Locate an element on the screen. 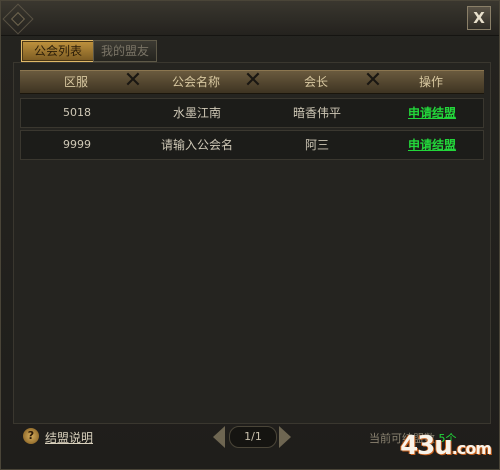 The image size is (500, 470). page-indicator: 1/1 is located at coordinates (253, 437).